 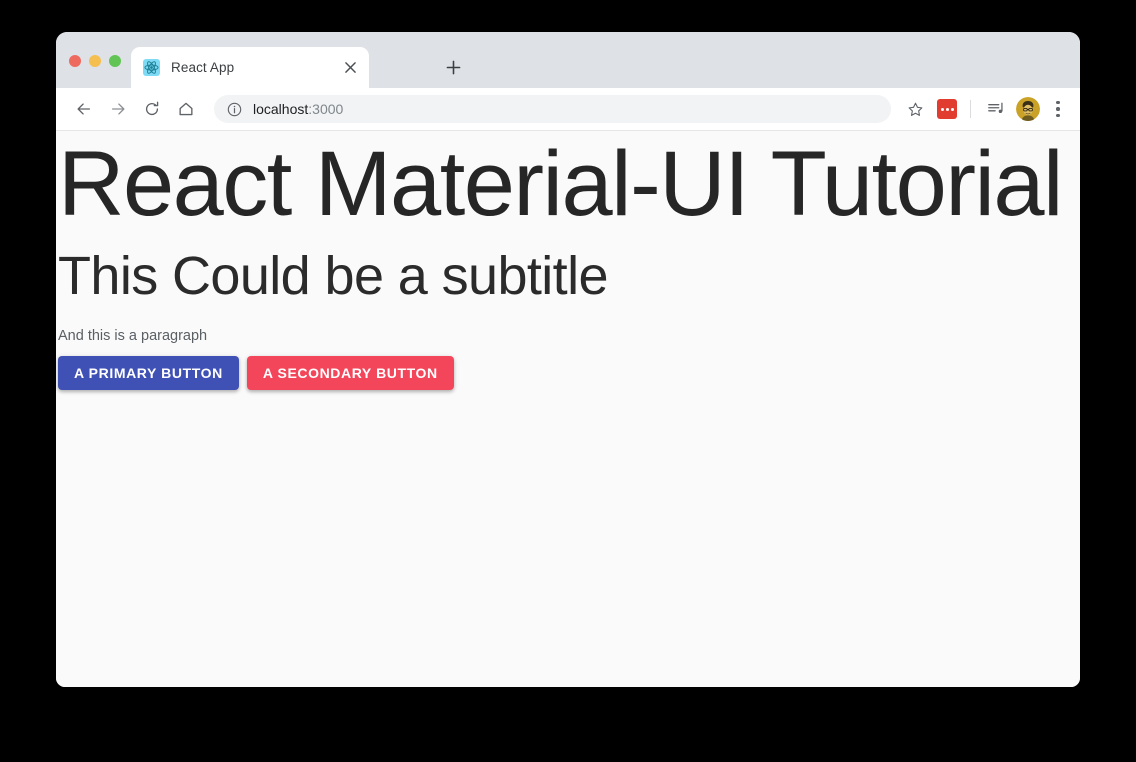 I want to click on react-logo-icon, so click(x=151, y=67).